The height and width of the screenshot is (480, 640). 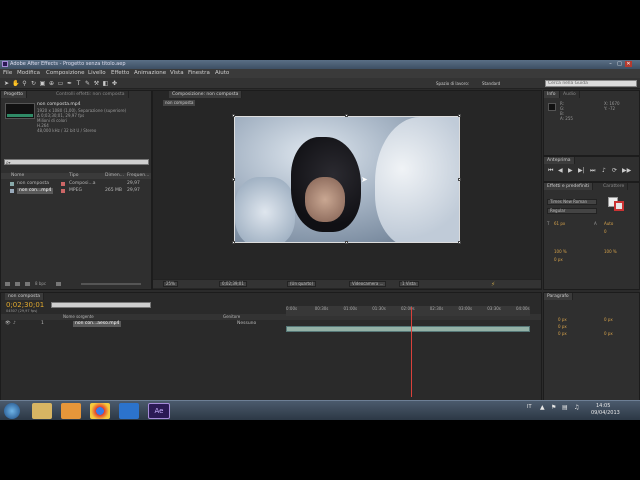 I want to click on brush-tool-icon: ✎, so click(x=87, y=83).